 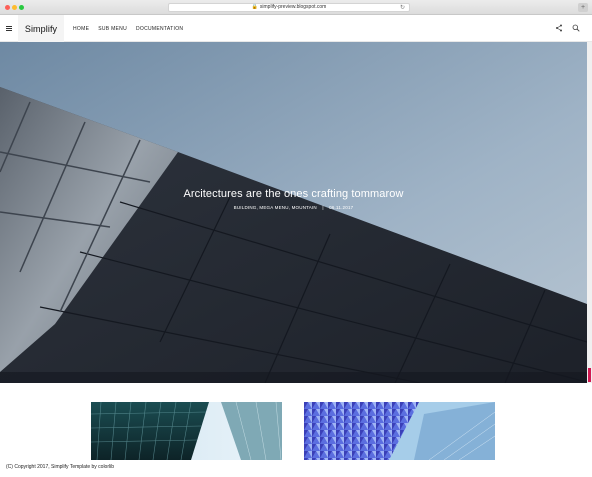 What do you see at coordinates (296, 28) in the screenshot?
I see `site-header: Simplify HOME SUB MENU DOCUMENTATION` at bounding box center [296, 28].